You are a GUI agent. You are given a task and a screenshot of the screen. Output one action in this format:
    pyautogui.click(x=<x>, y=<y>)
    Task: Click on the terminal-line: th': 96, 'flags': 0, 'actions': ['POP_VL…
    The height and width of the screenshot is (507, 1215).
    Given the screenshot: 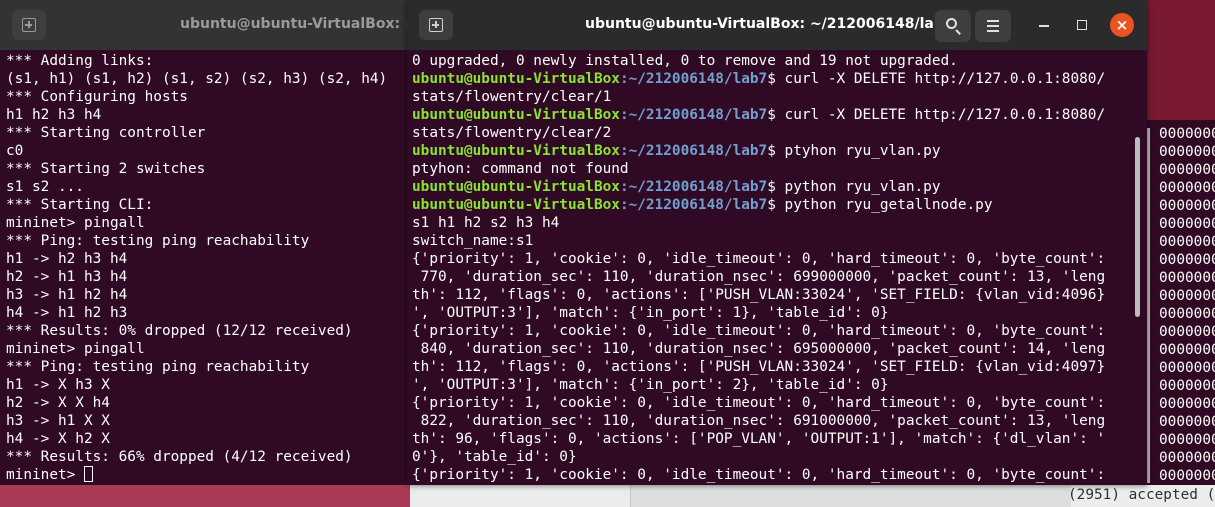 What is the action you would take?
    pyautogui.click(x=759, y=439)
    